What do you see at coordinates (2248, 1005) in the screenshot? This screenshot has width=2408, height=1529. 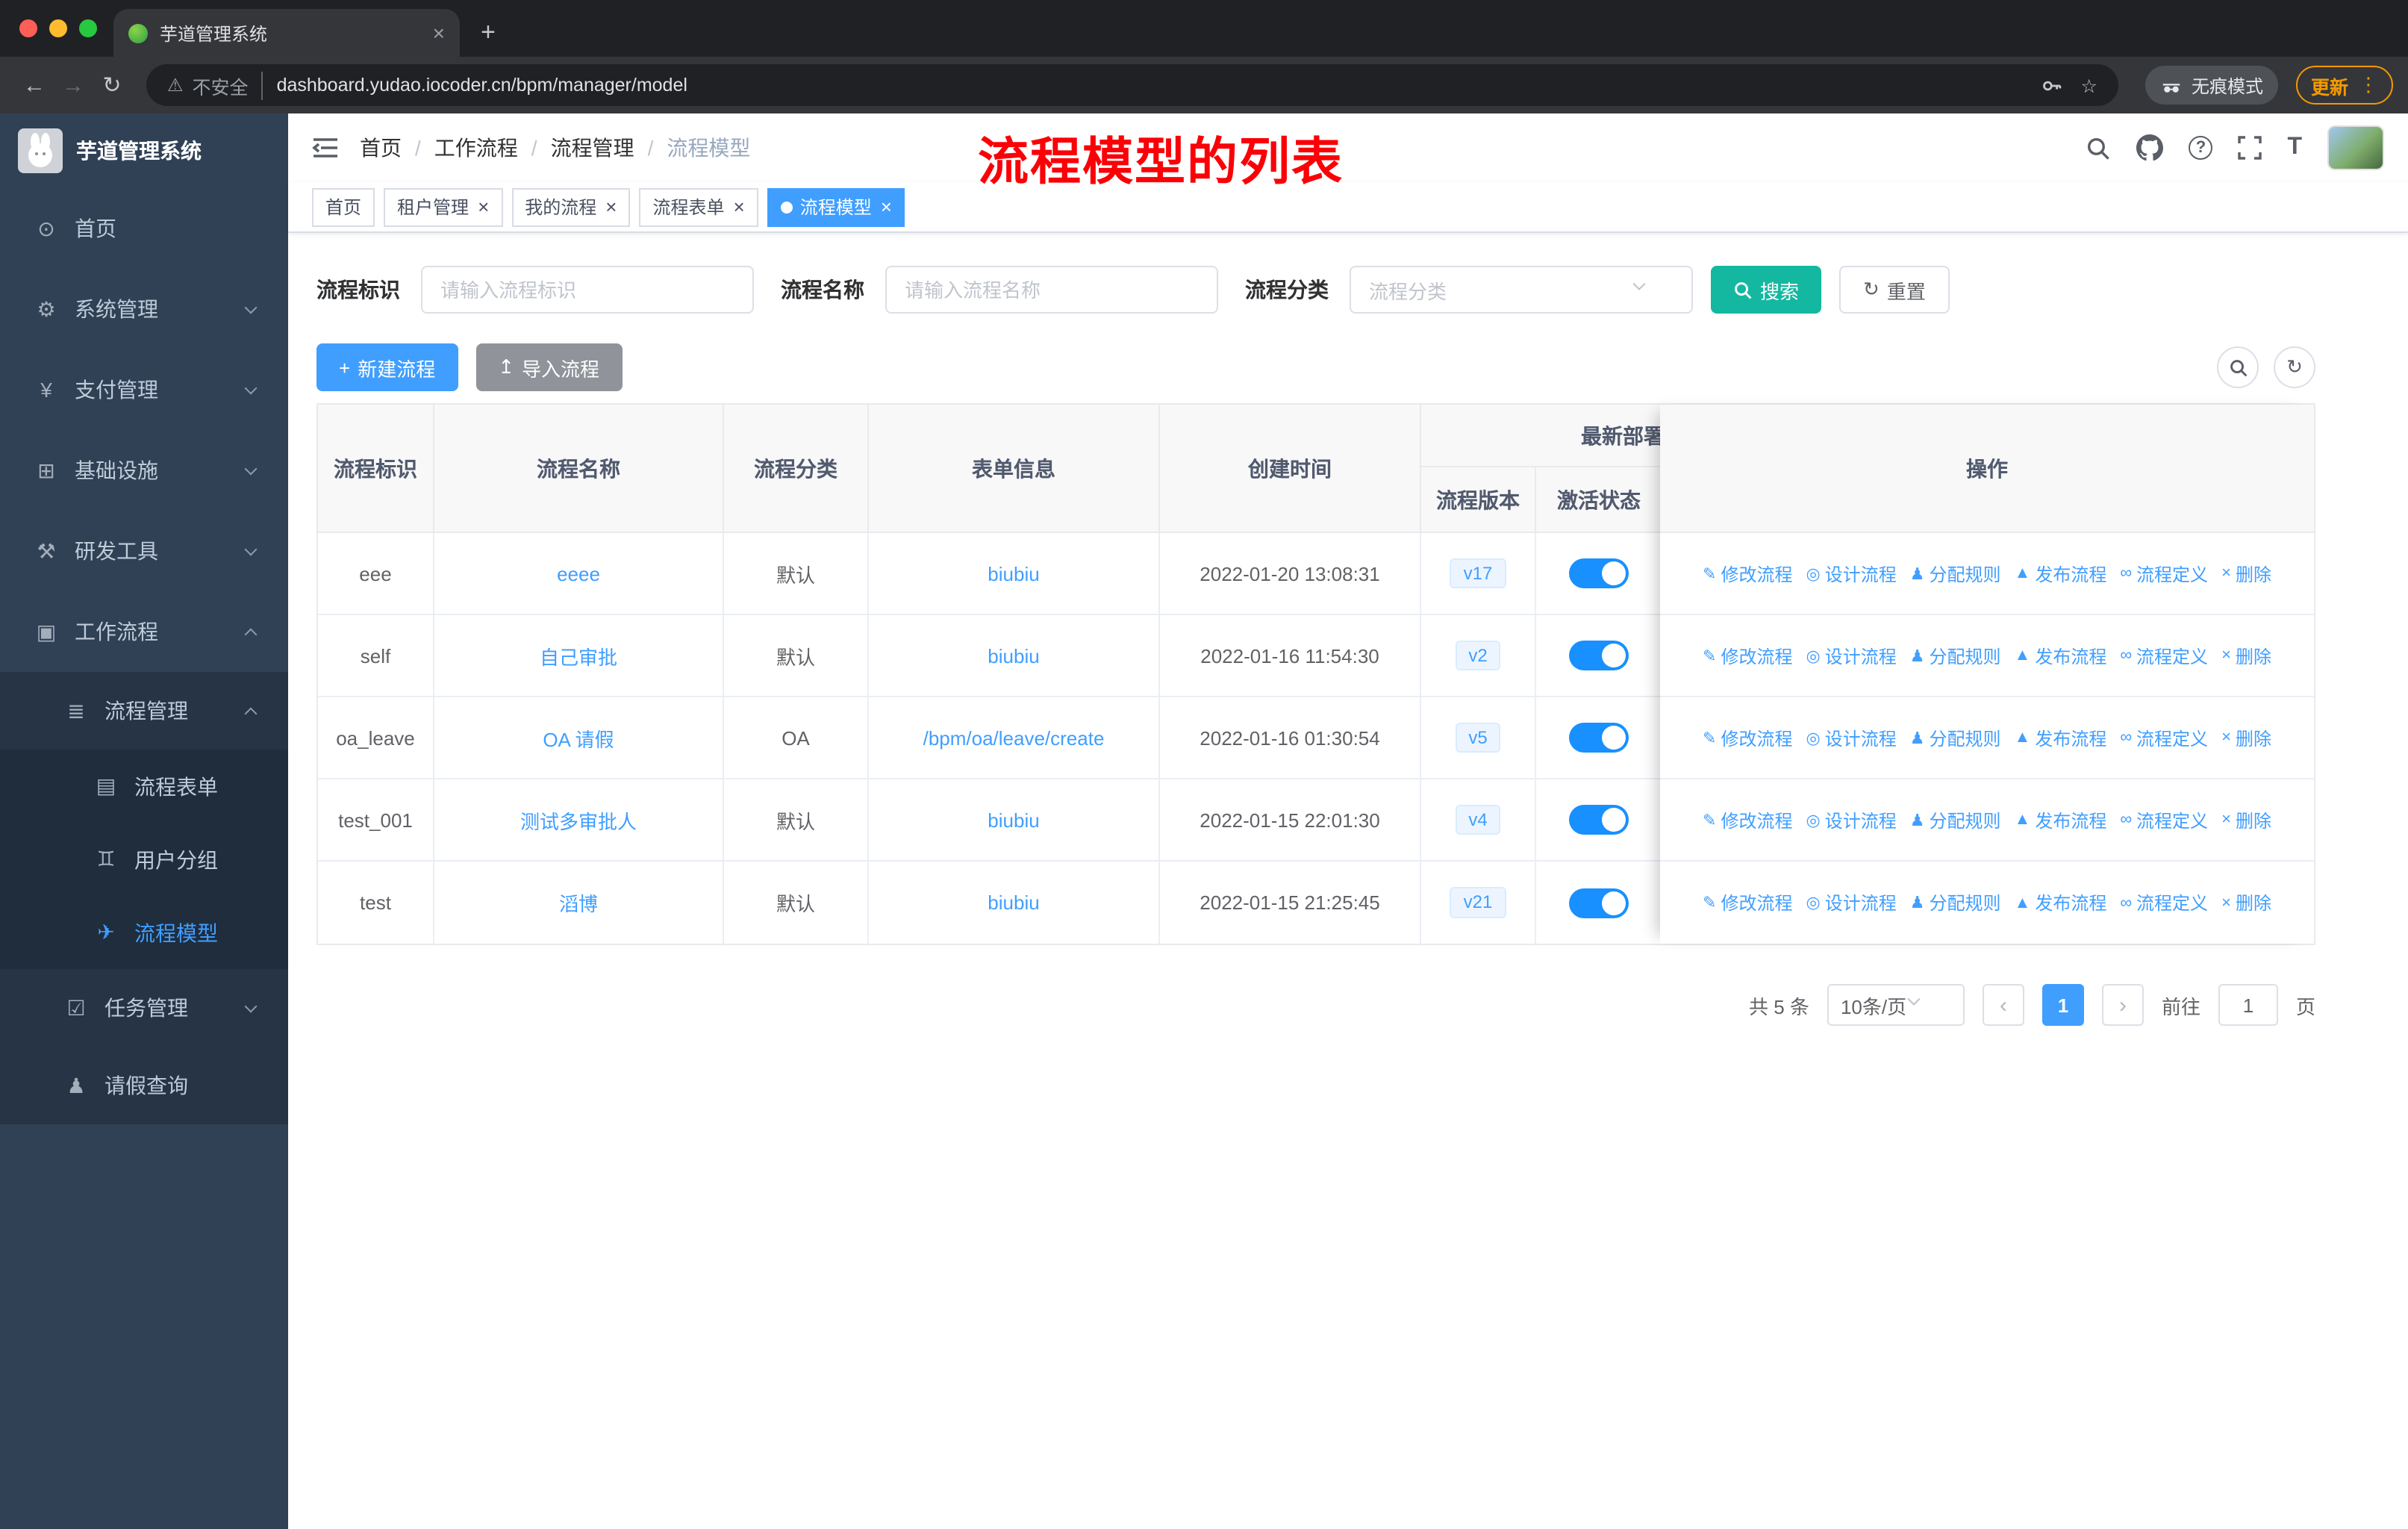 I see `goto-page-input` at bounding box center [2248, 1005].